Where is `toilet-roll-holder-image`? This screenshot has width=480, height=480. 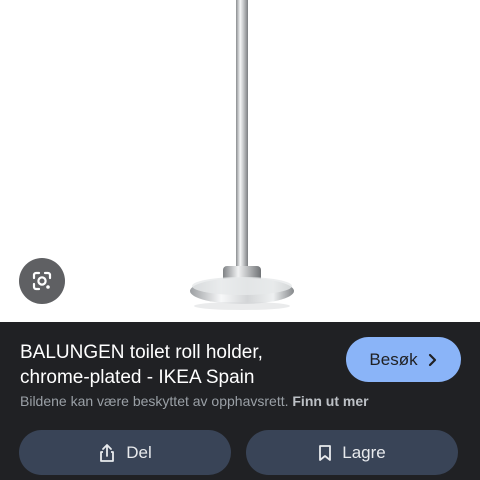 toilet-roll-holder-image is located at coordinates (242, 155).